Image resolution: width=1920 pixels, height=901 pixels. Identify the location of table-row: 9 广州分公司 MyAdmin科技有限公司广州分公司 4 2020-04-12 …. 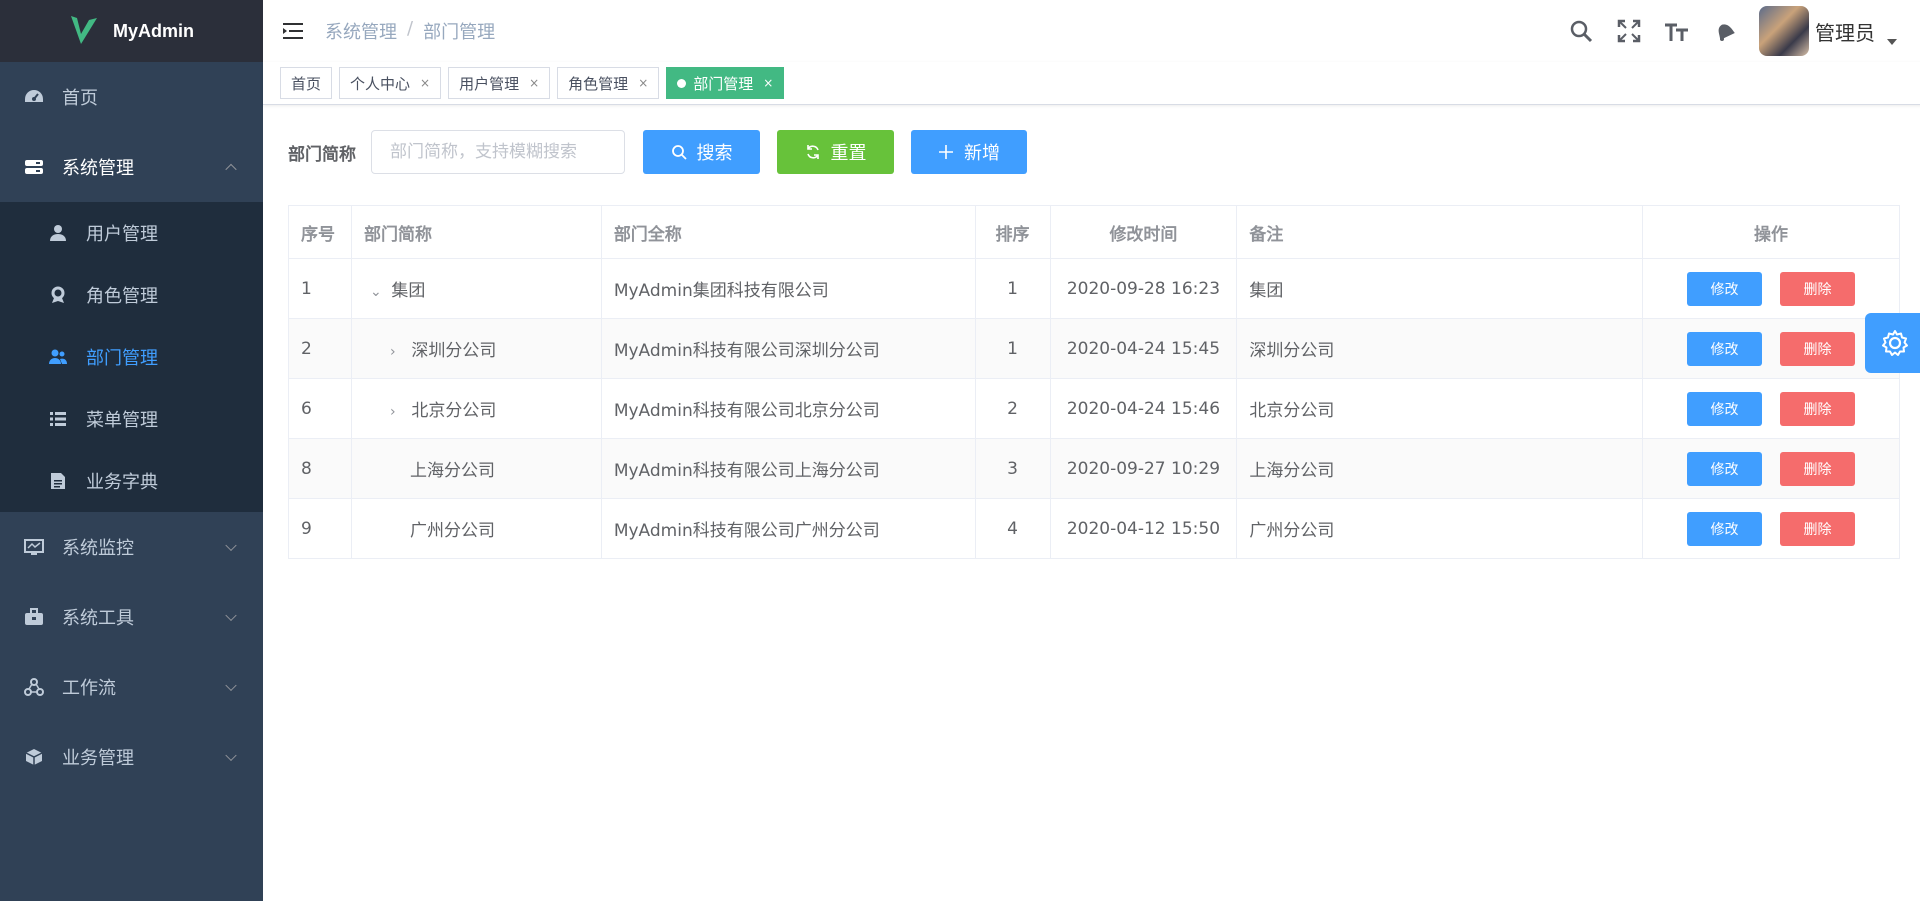
(1094, 528).